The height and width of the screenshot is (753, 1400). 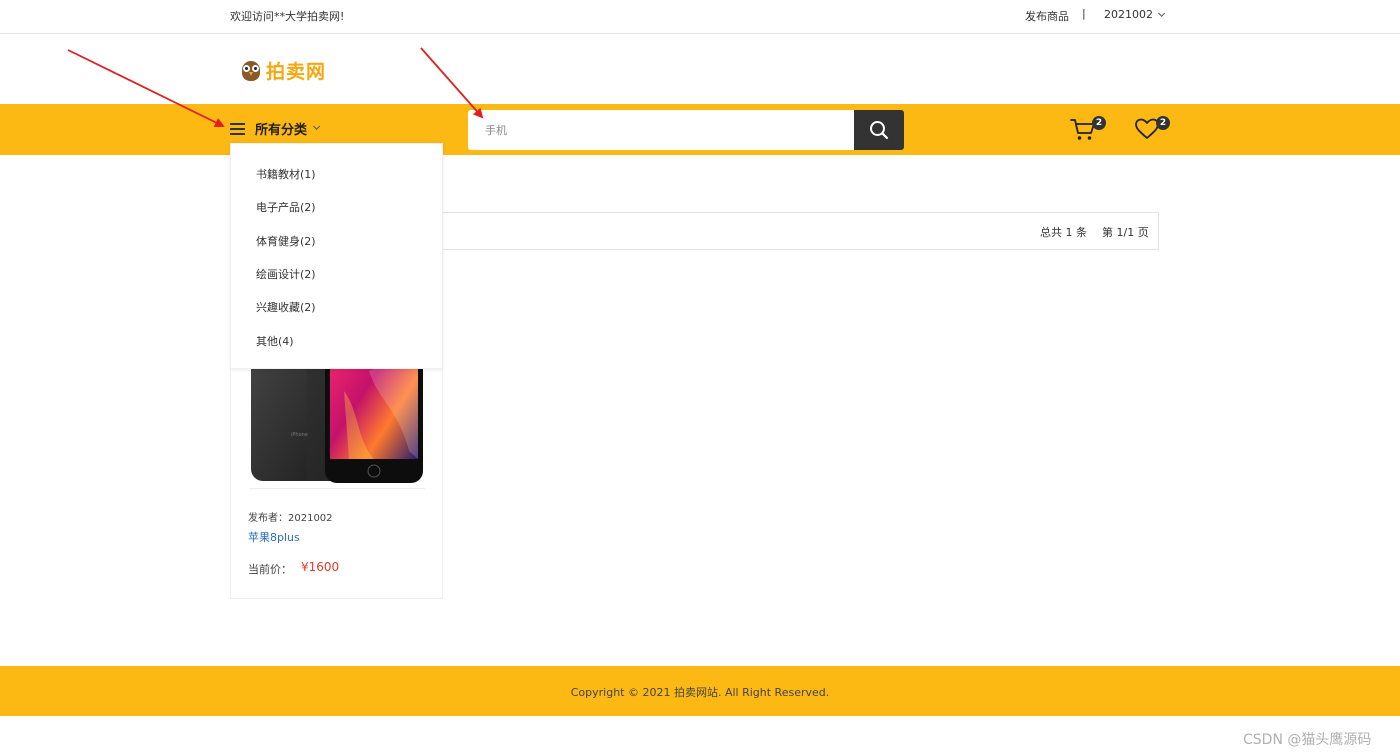 I want to click on search-bar, so click(x=686, y=130).